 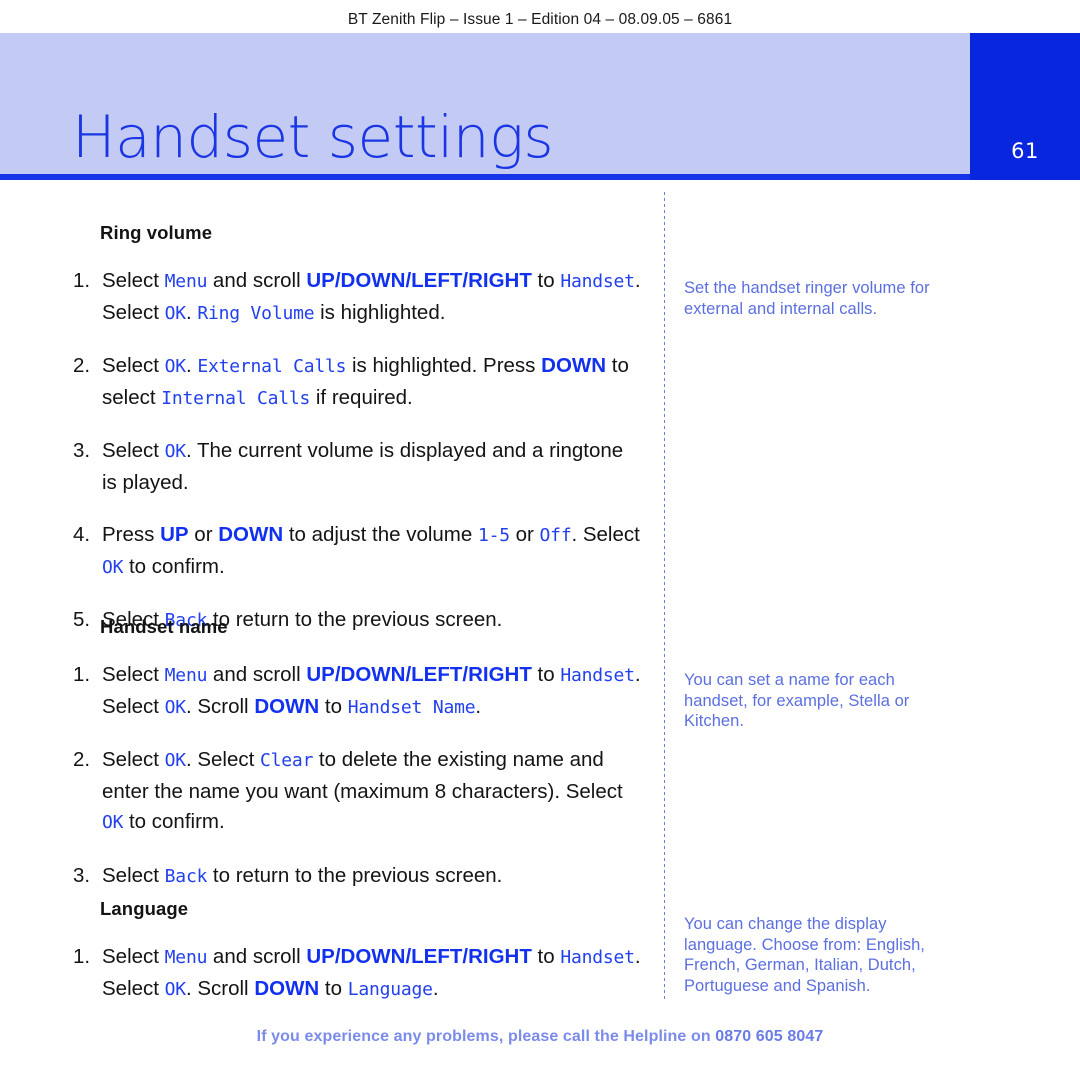 I want to click on page-number: 61, so click(x=1025, y=151).